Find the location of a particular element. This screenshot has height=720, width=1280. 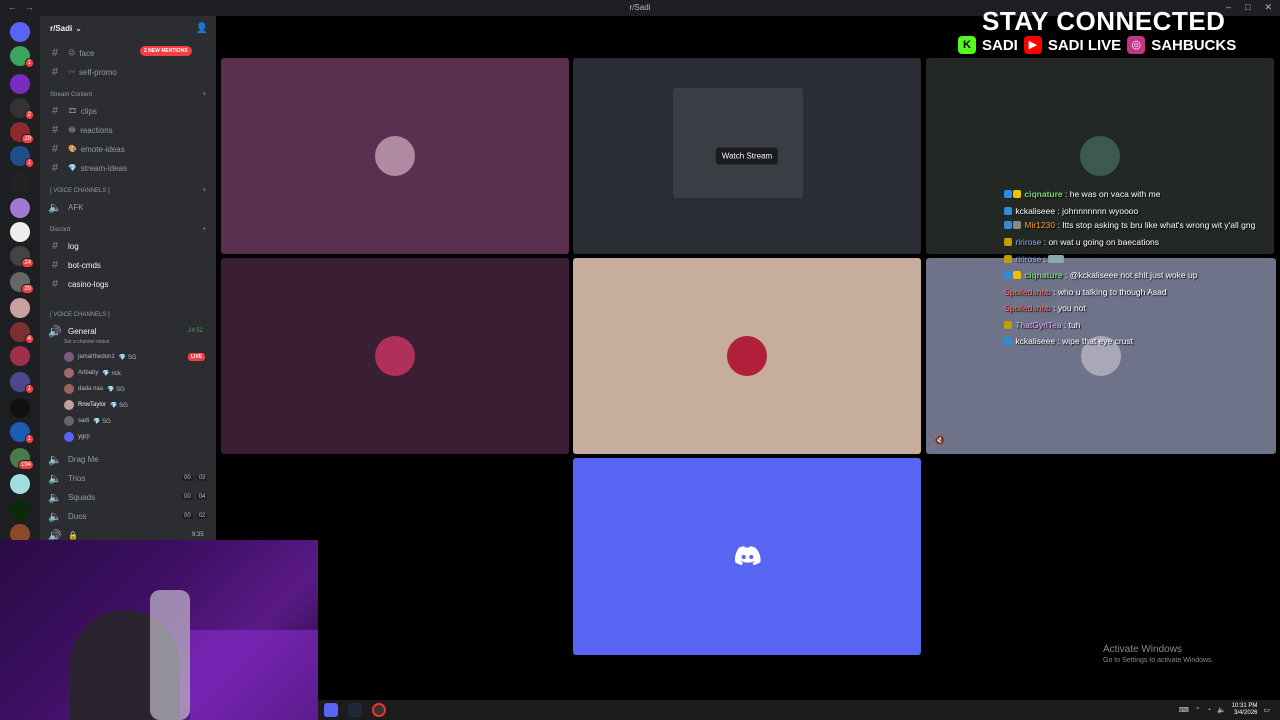

channel-bot-cmds: # bot-cmds is located at coordinates (128, 265).